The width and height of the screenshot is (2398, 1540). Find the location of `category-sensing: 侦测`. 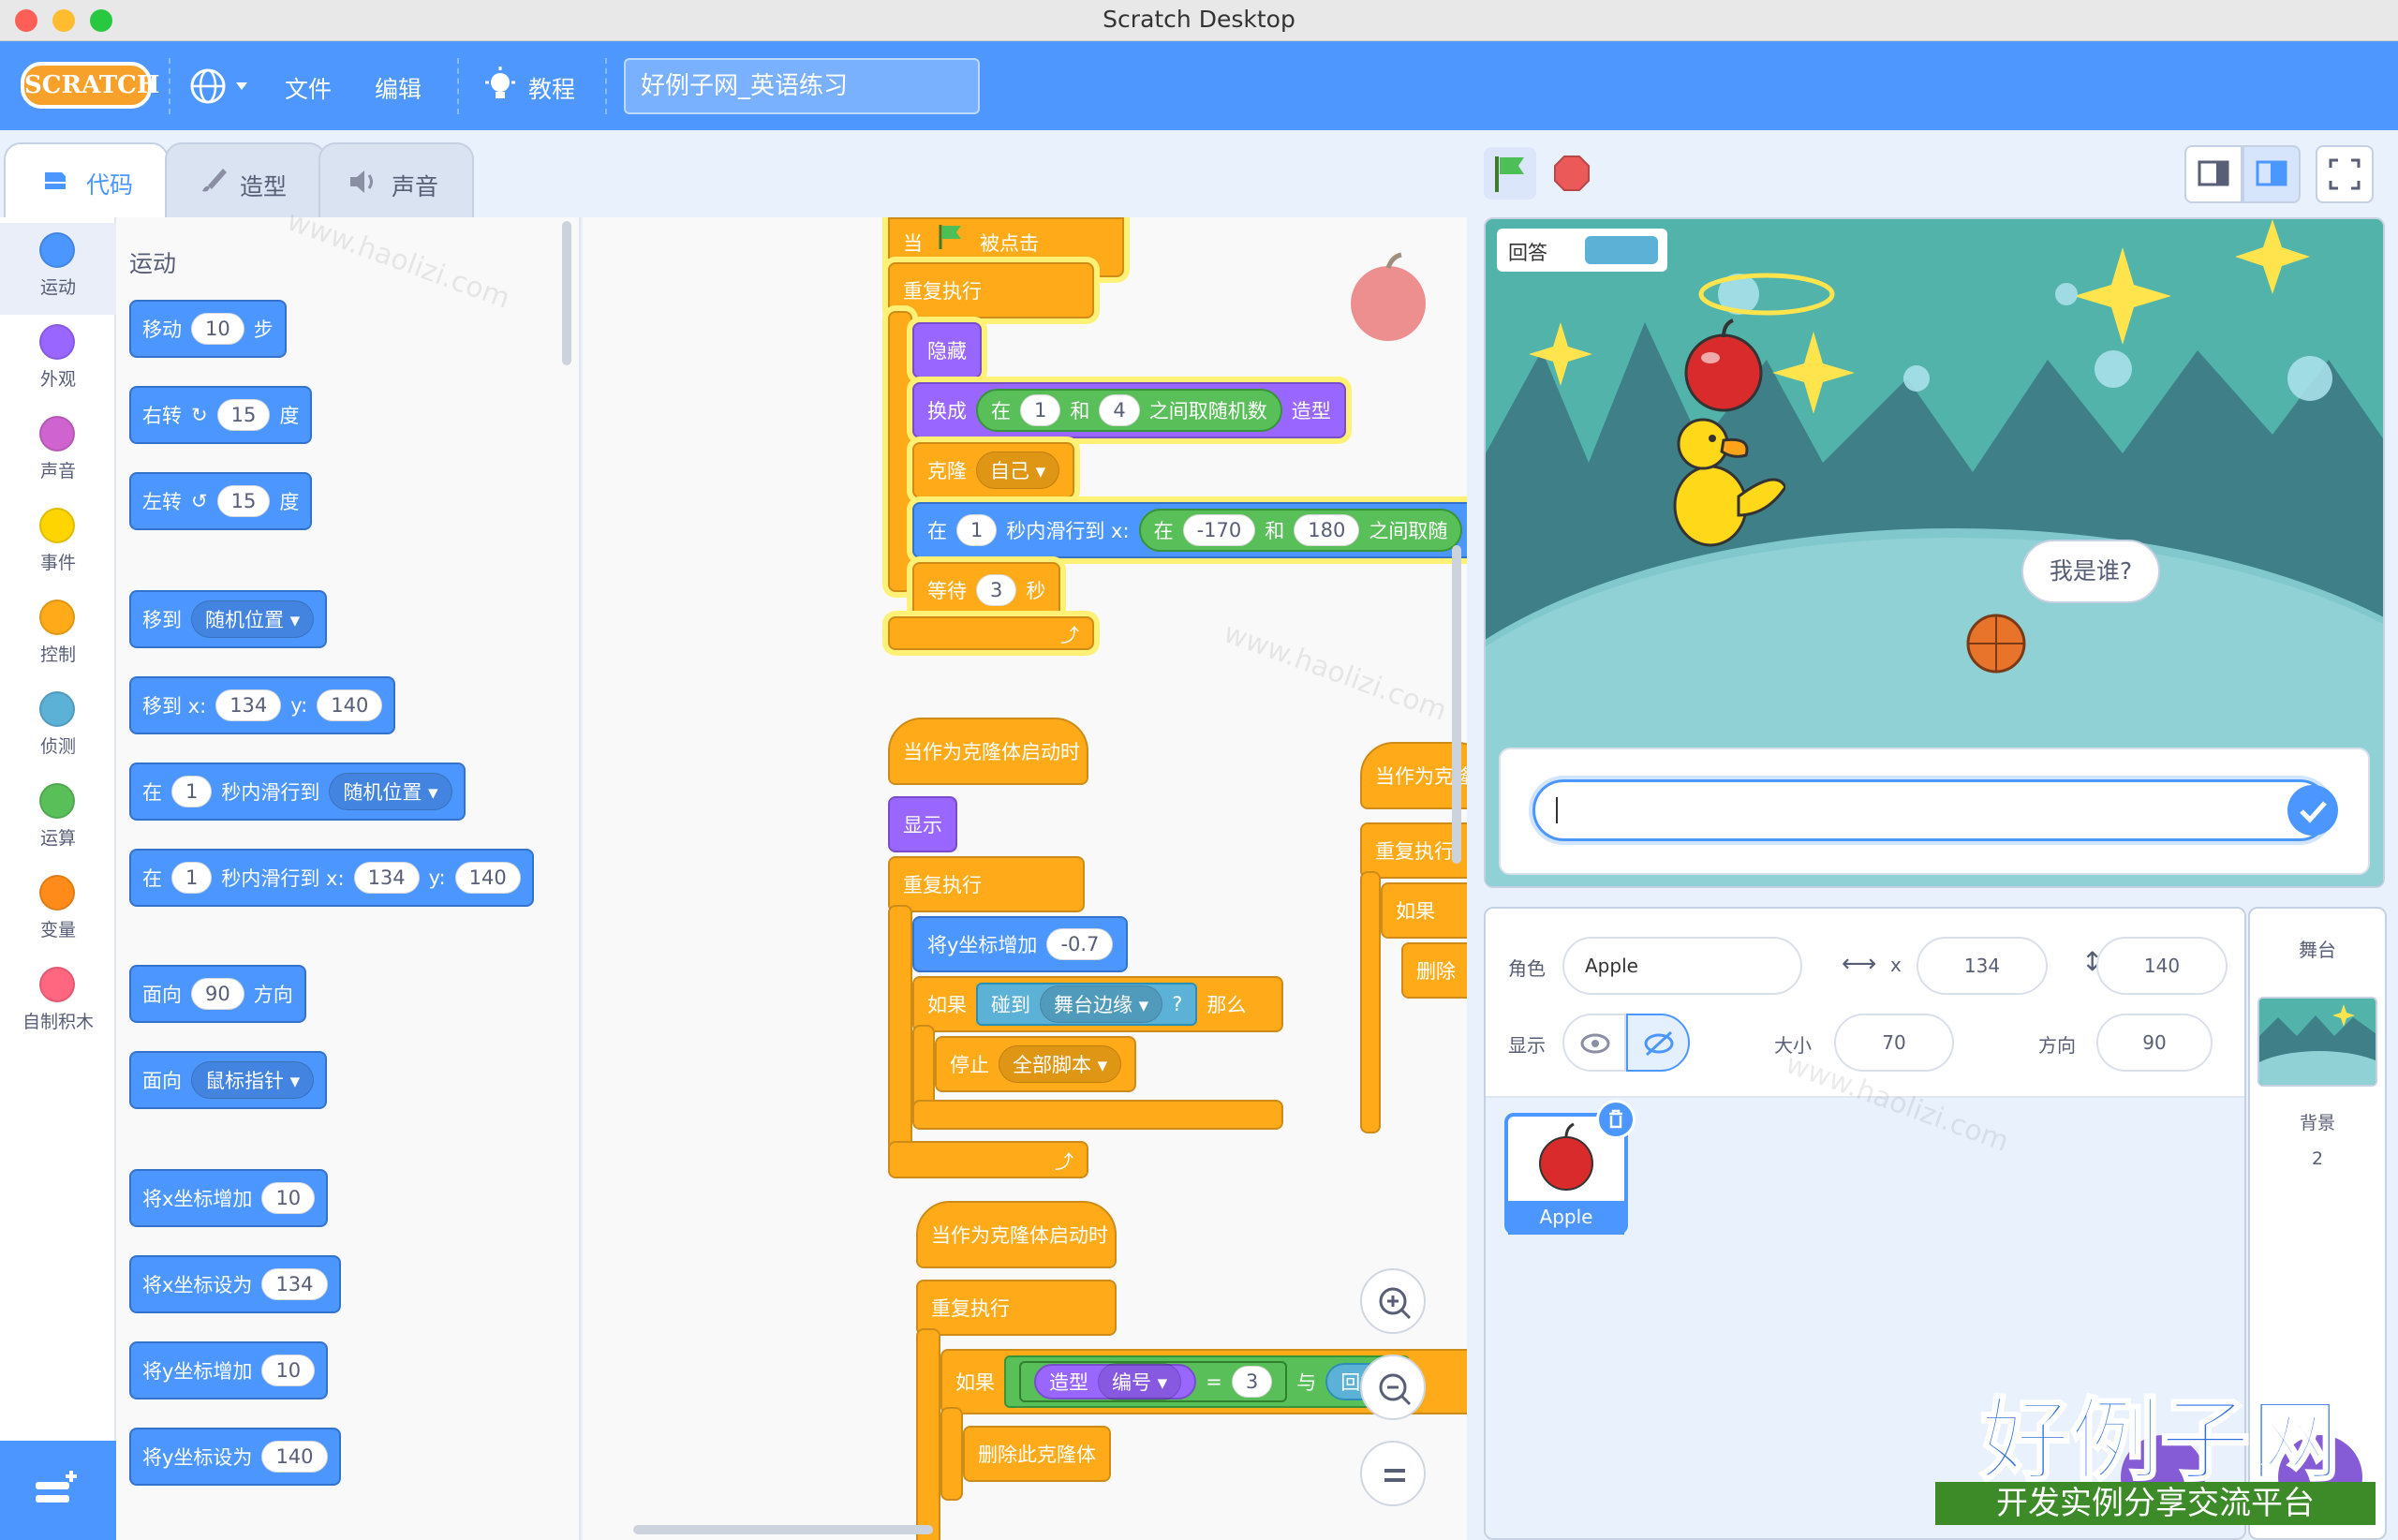

category-sensing: 侦测 is located at coordinates (58, 728).